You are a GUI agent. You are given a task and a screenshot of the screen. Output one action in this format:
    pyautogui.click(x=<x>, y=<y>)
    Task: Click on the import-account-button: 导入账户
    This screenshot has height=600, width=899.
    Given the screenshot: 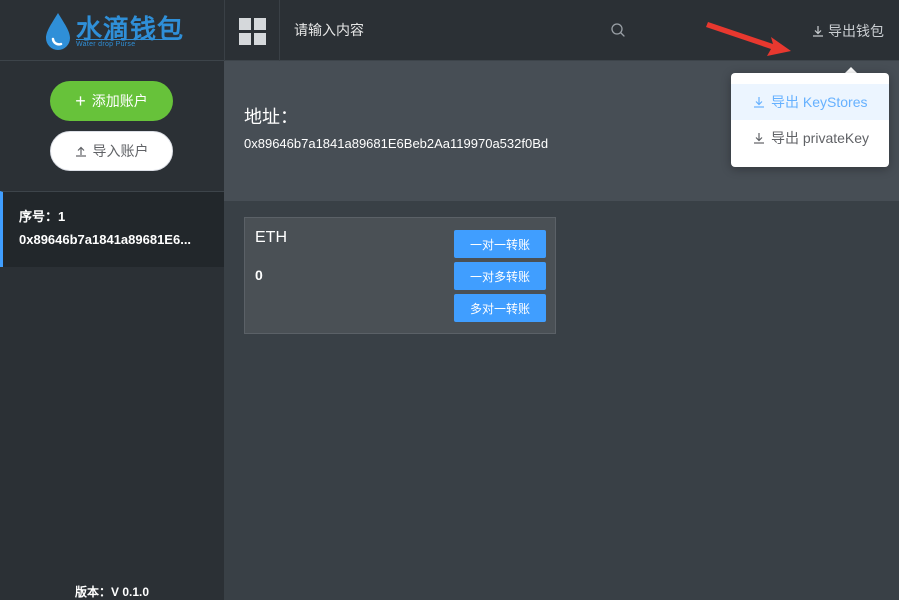 What is the action you would take?
    pyautogui.click(x=111, y=151)
    